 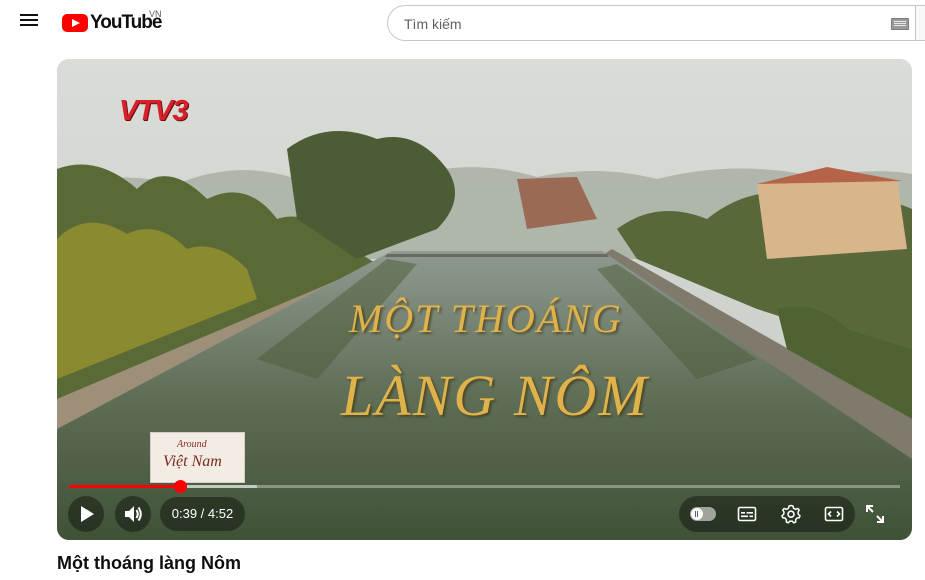 What do you see at coordinates (834, 514) in the screenshot?
I see `miniplayer-icon` at bounding box center [834, 514].